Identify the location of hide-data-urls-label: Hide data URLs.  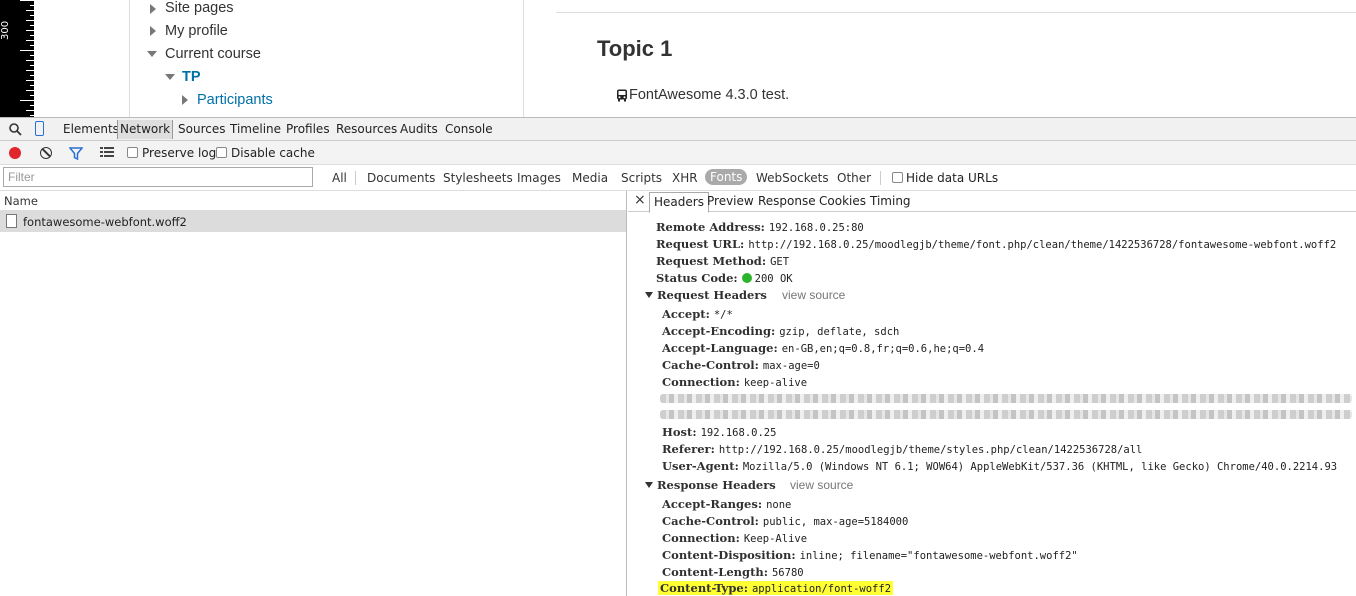
(952, 178).